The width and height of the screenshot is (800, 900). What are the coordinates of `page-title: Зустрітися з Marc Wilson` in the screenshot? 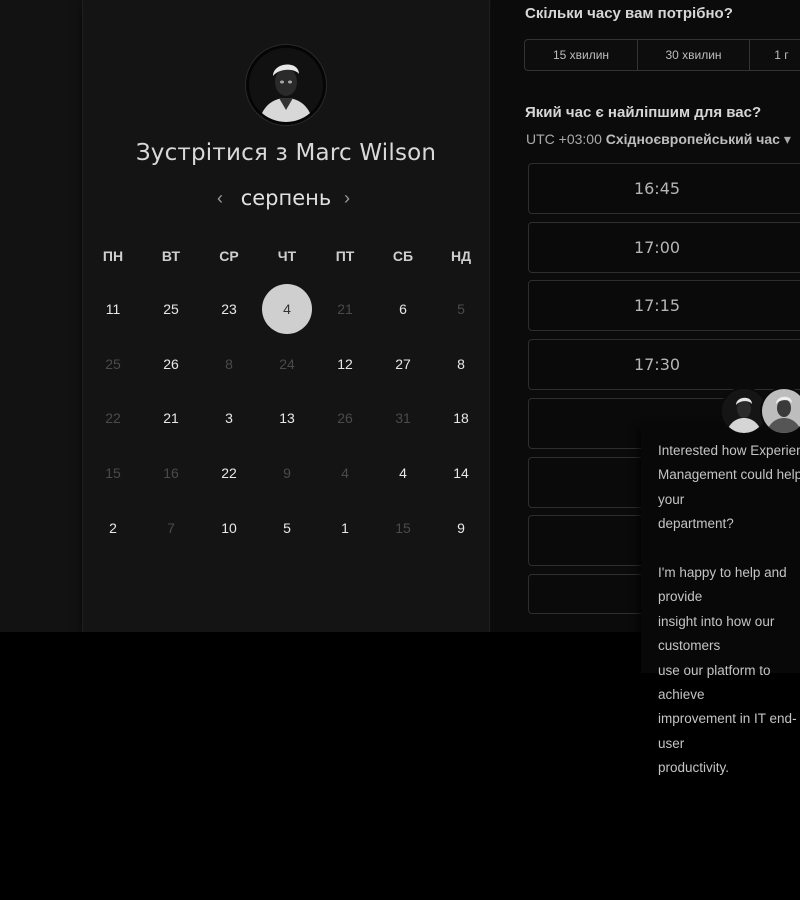 It's located at (286, 153).